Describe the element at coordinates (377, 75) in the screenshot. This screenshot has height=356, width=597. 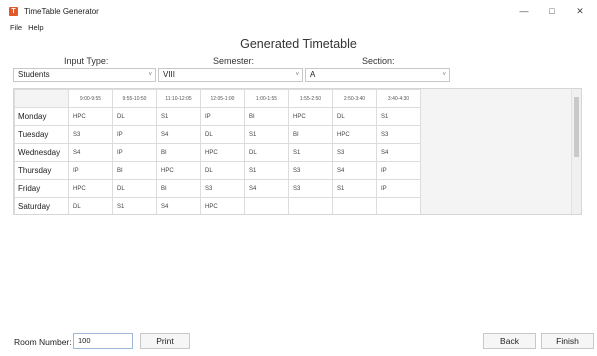
I see `section-select: A ˅` at that location.